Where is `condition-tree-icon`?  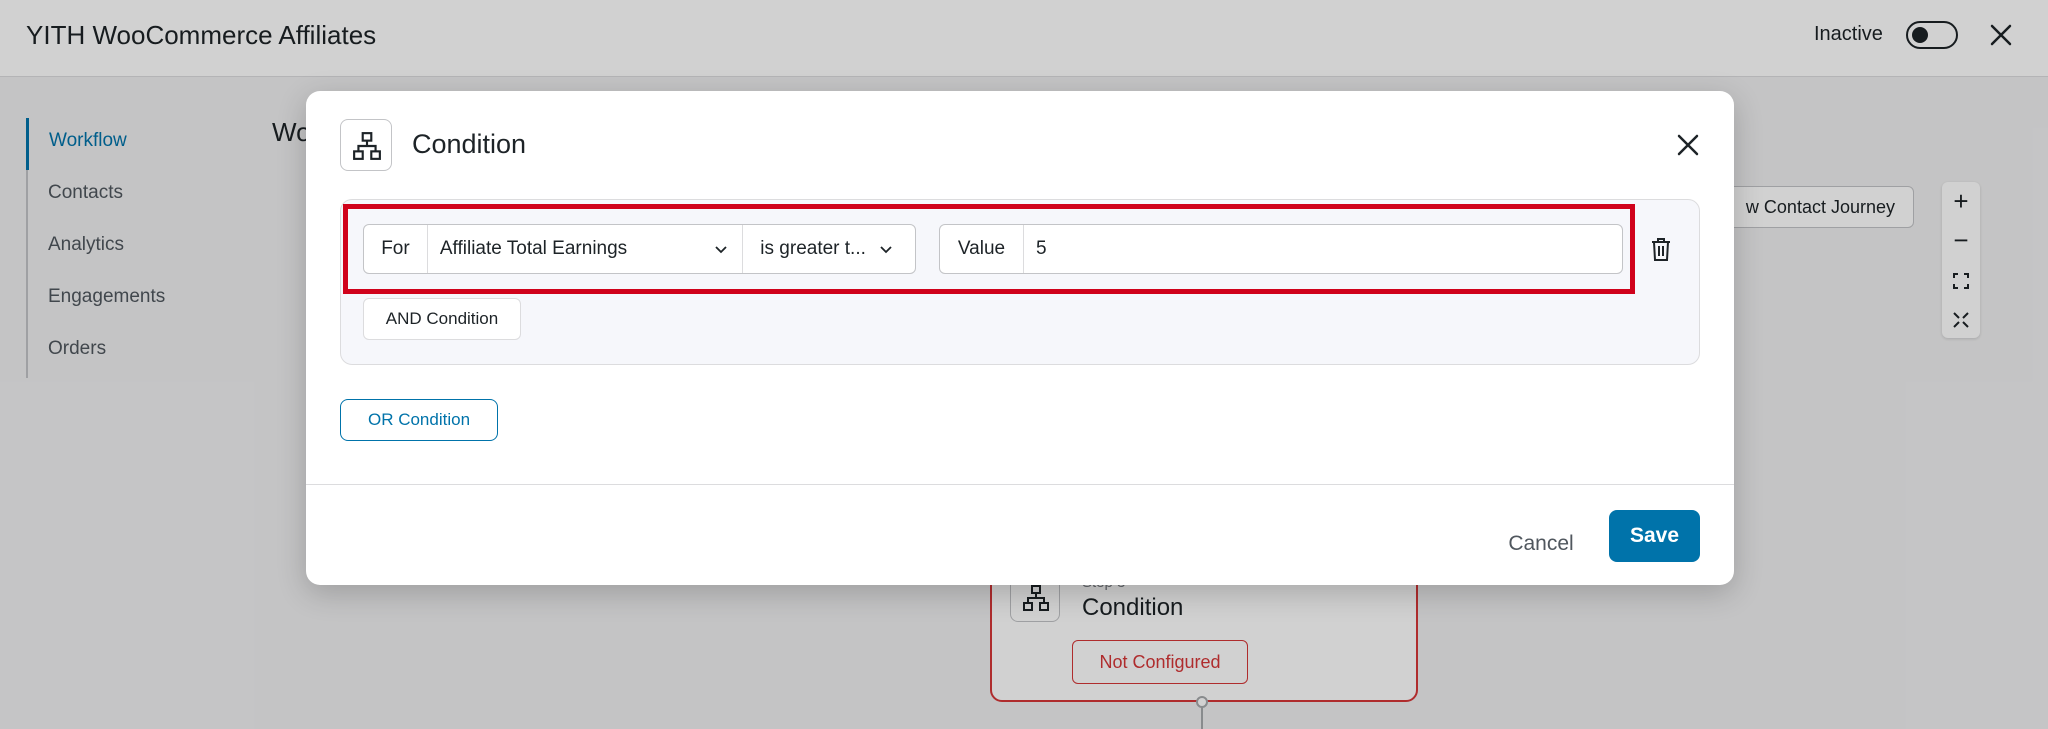 condition-tree-icon is located at coordinates (366, 145).